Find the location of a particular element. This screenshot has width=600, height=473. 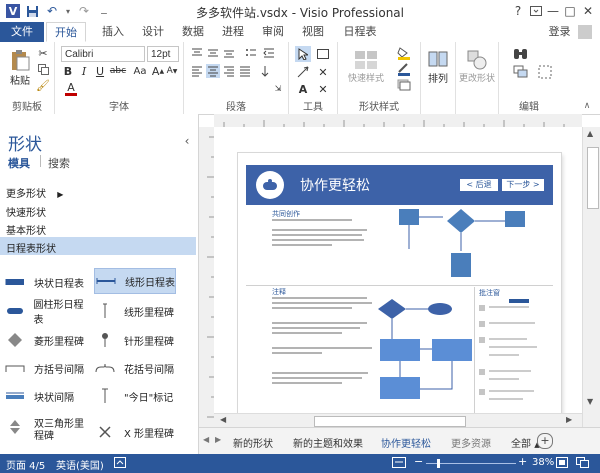

timeline-shapes-item: 日程表形状 is located at coordinates (31, 247).